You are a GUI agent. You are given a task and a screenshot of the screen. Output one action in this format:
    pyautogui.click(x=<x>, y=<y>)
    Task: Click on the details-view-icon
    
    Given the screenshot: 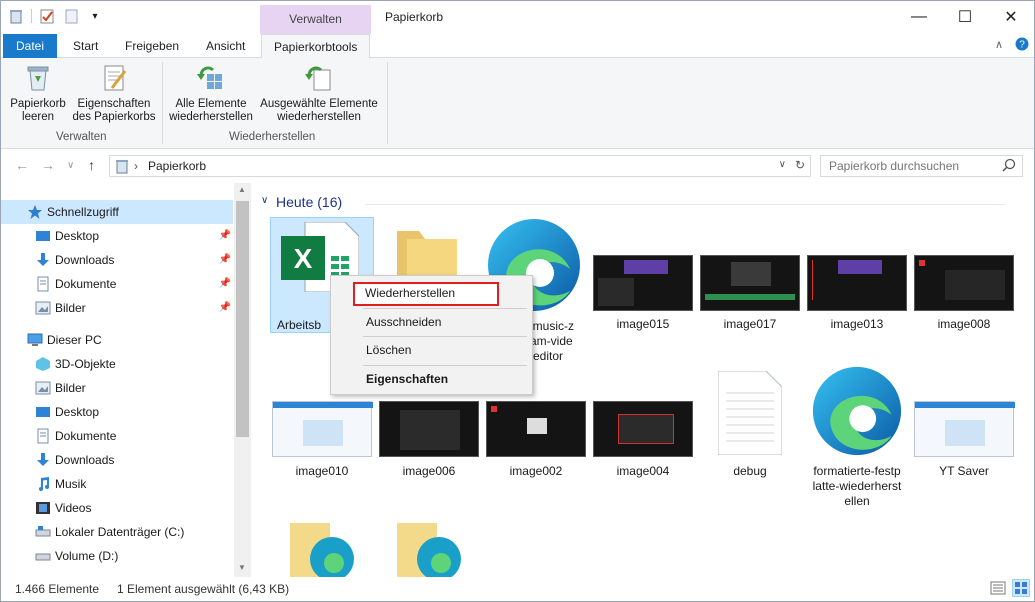 What is the action you would take?
    pyautogui.click(x=998, y=589)
    